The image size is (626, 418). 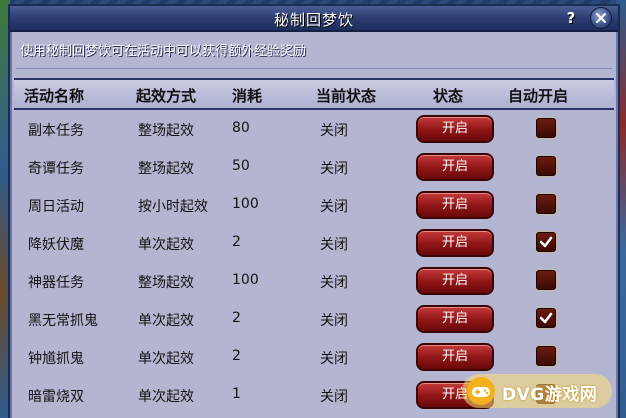 What do you see at coordinates (314, 167) in the screenshot?
I see `table-row: 奇谭任务 整场起效 50 关闭 开启` at bounding box center [314, 167].